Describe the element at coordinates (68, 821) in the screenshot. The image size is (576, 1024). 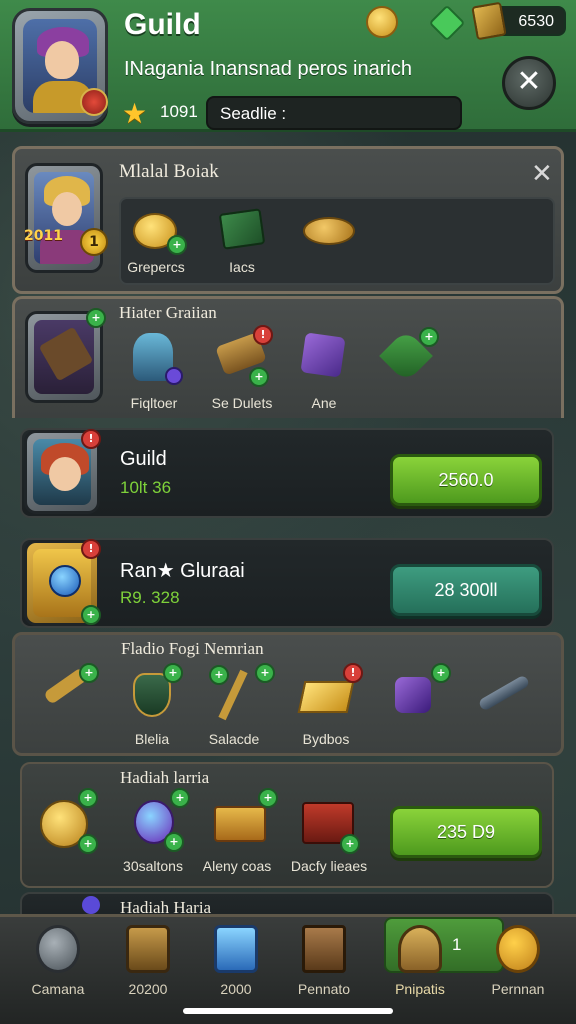
I see `gold-orb-item: + +` at that location.